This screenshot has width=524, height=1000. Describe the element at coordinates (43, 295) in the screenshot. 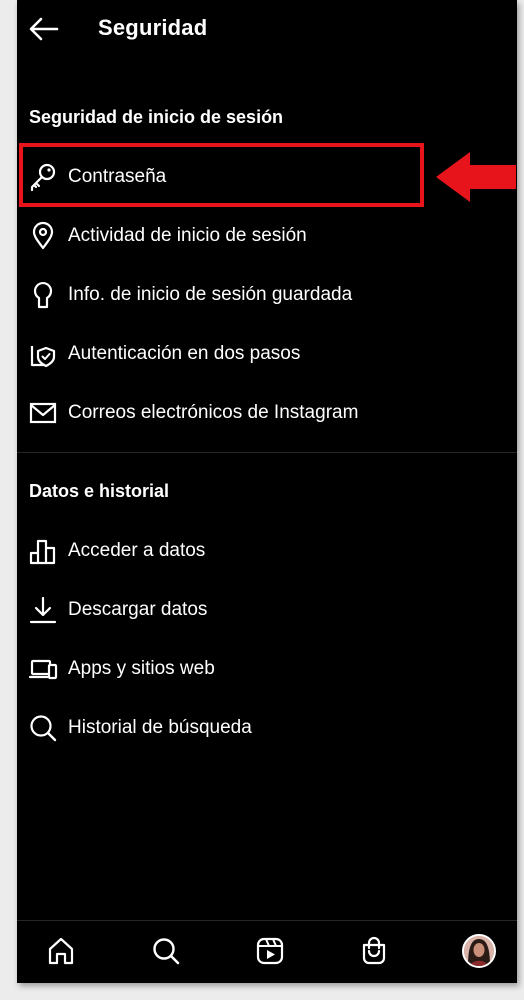

I see `keyhole-icon` at that location.